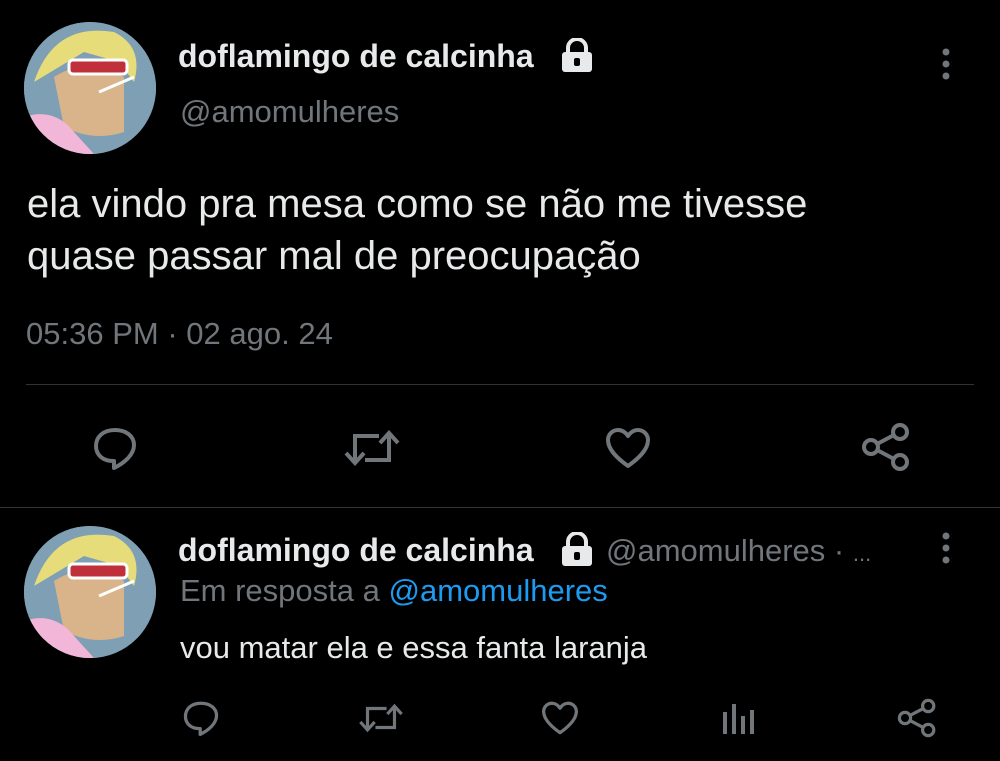  I want to click on tweet-time: 05:36 PM, so click(92, 333).